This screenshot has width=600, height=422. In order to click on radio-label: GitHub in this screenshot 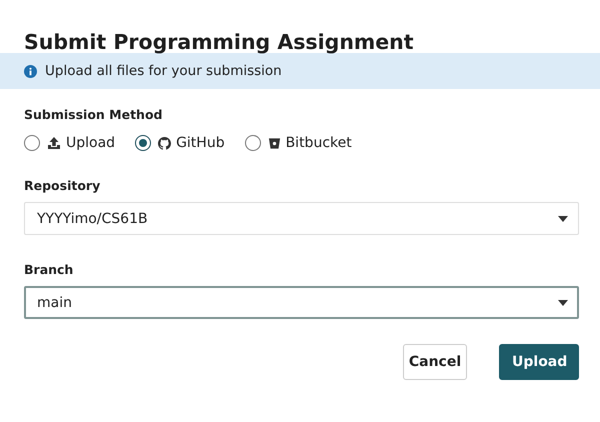, I will do `click(200, 143)`.